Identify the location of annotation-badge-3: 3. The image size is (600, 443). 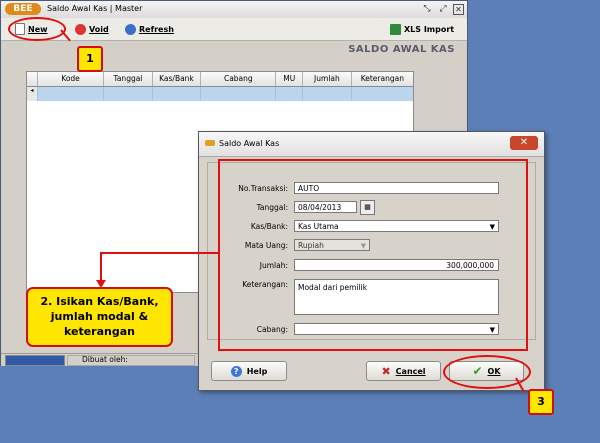
(541, 402).